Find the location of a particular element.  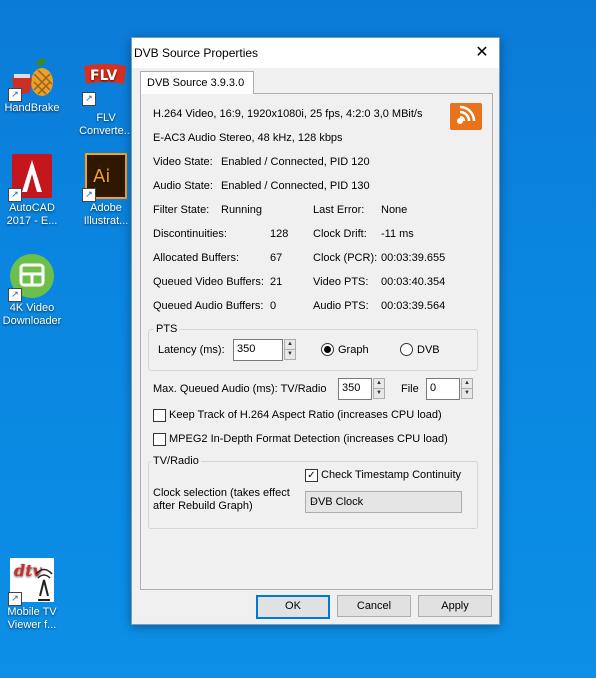

handbrake-icon: ↗ is located at coordinates (32, 77).